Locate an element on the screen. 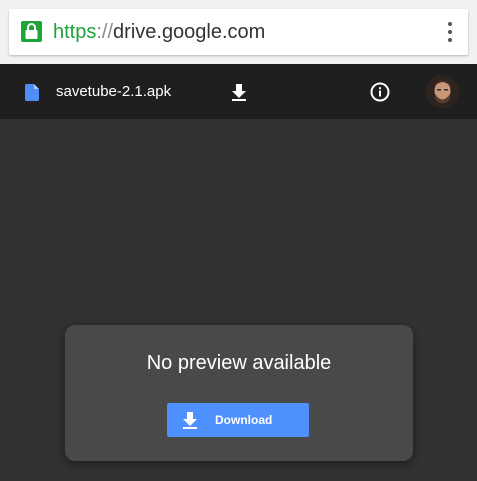 This screenshot has width=477, height=481. browser-chrome: https://drive.google.com is located at coordinates (238, 32).